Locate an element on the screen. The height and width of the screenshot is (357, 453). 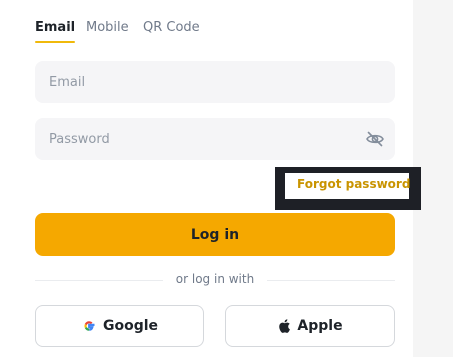
apple-login-button: Apple is located at coordinates (310, 326).